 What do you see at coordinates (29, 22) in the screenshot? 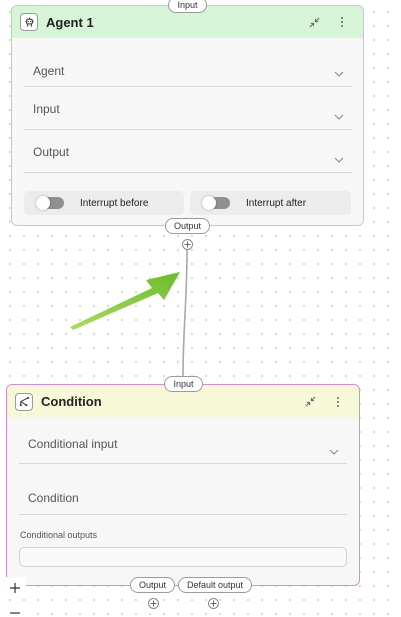
I see `robot-icon` at bounding box center [29, 22].